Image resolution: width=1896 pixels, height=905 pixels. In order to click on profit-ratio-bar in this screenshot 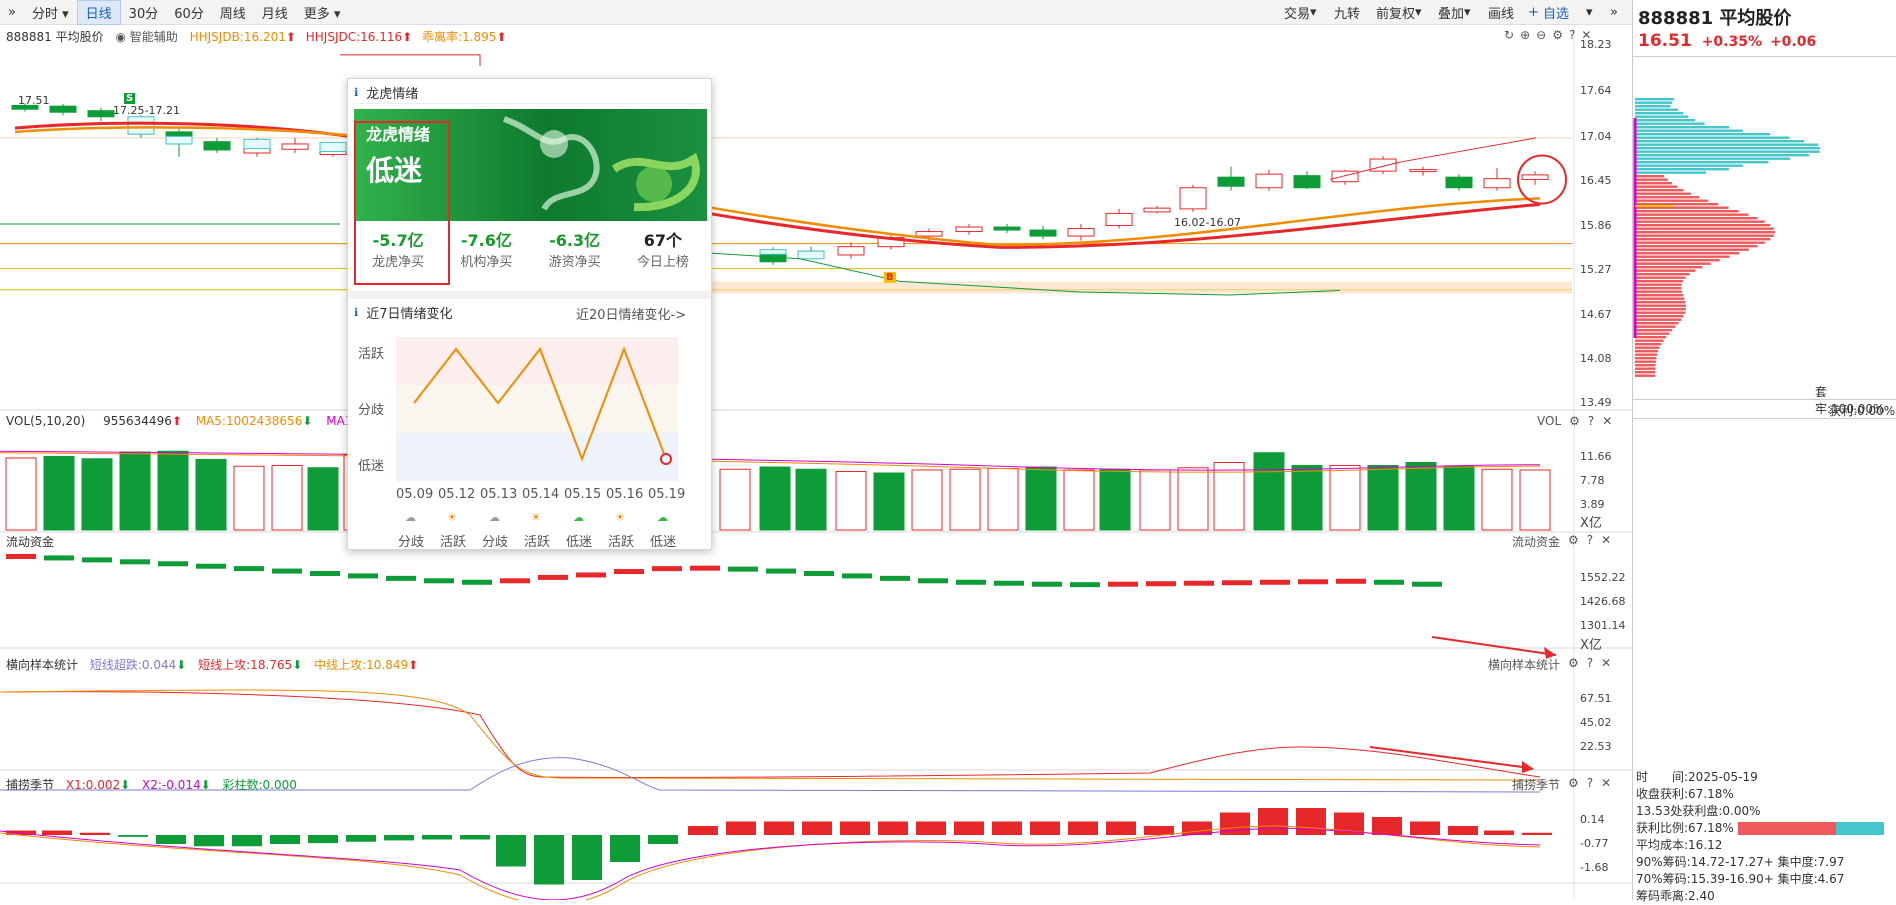, I will do `click(1811, 828)`.